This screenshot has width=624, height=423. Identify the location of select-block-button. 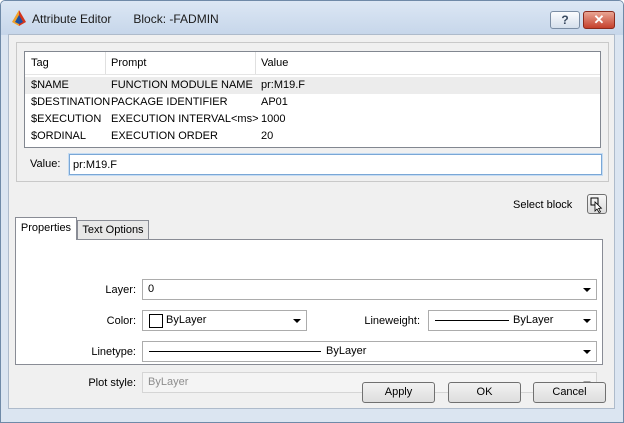
(597, 204).